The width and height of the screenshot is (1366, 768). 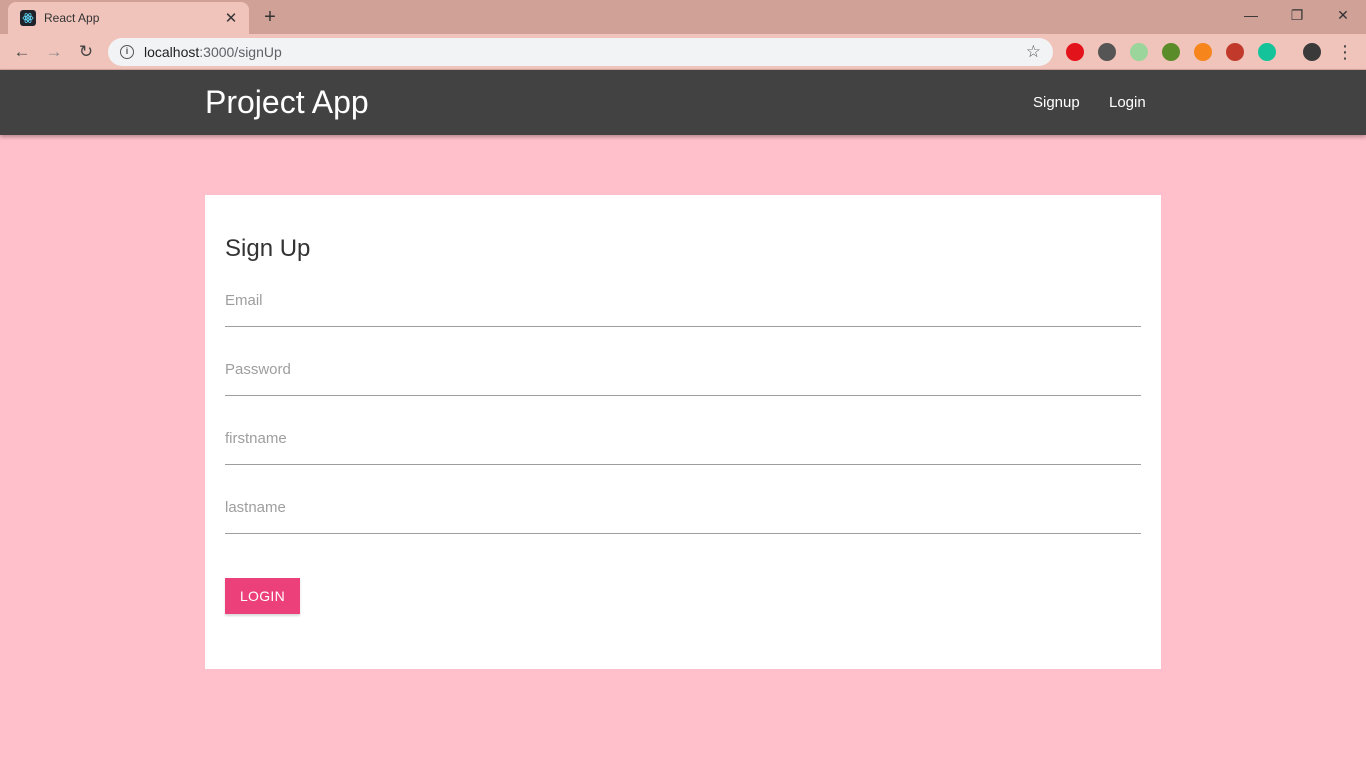 What do you see at coordinates (268, 248) in the screenshot?
I see `form-title: Sign Up` at bounding box center [268, 248].